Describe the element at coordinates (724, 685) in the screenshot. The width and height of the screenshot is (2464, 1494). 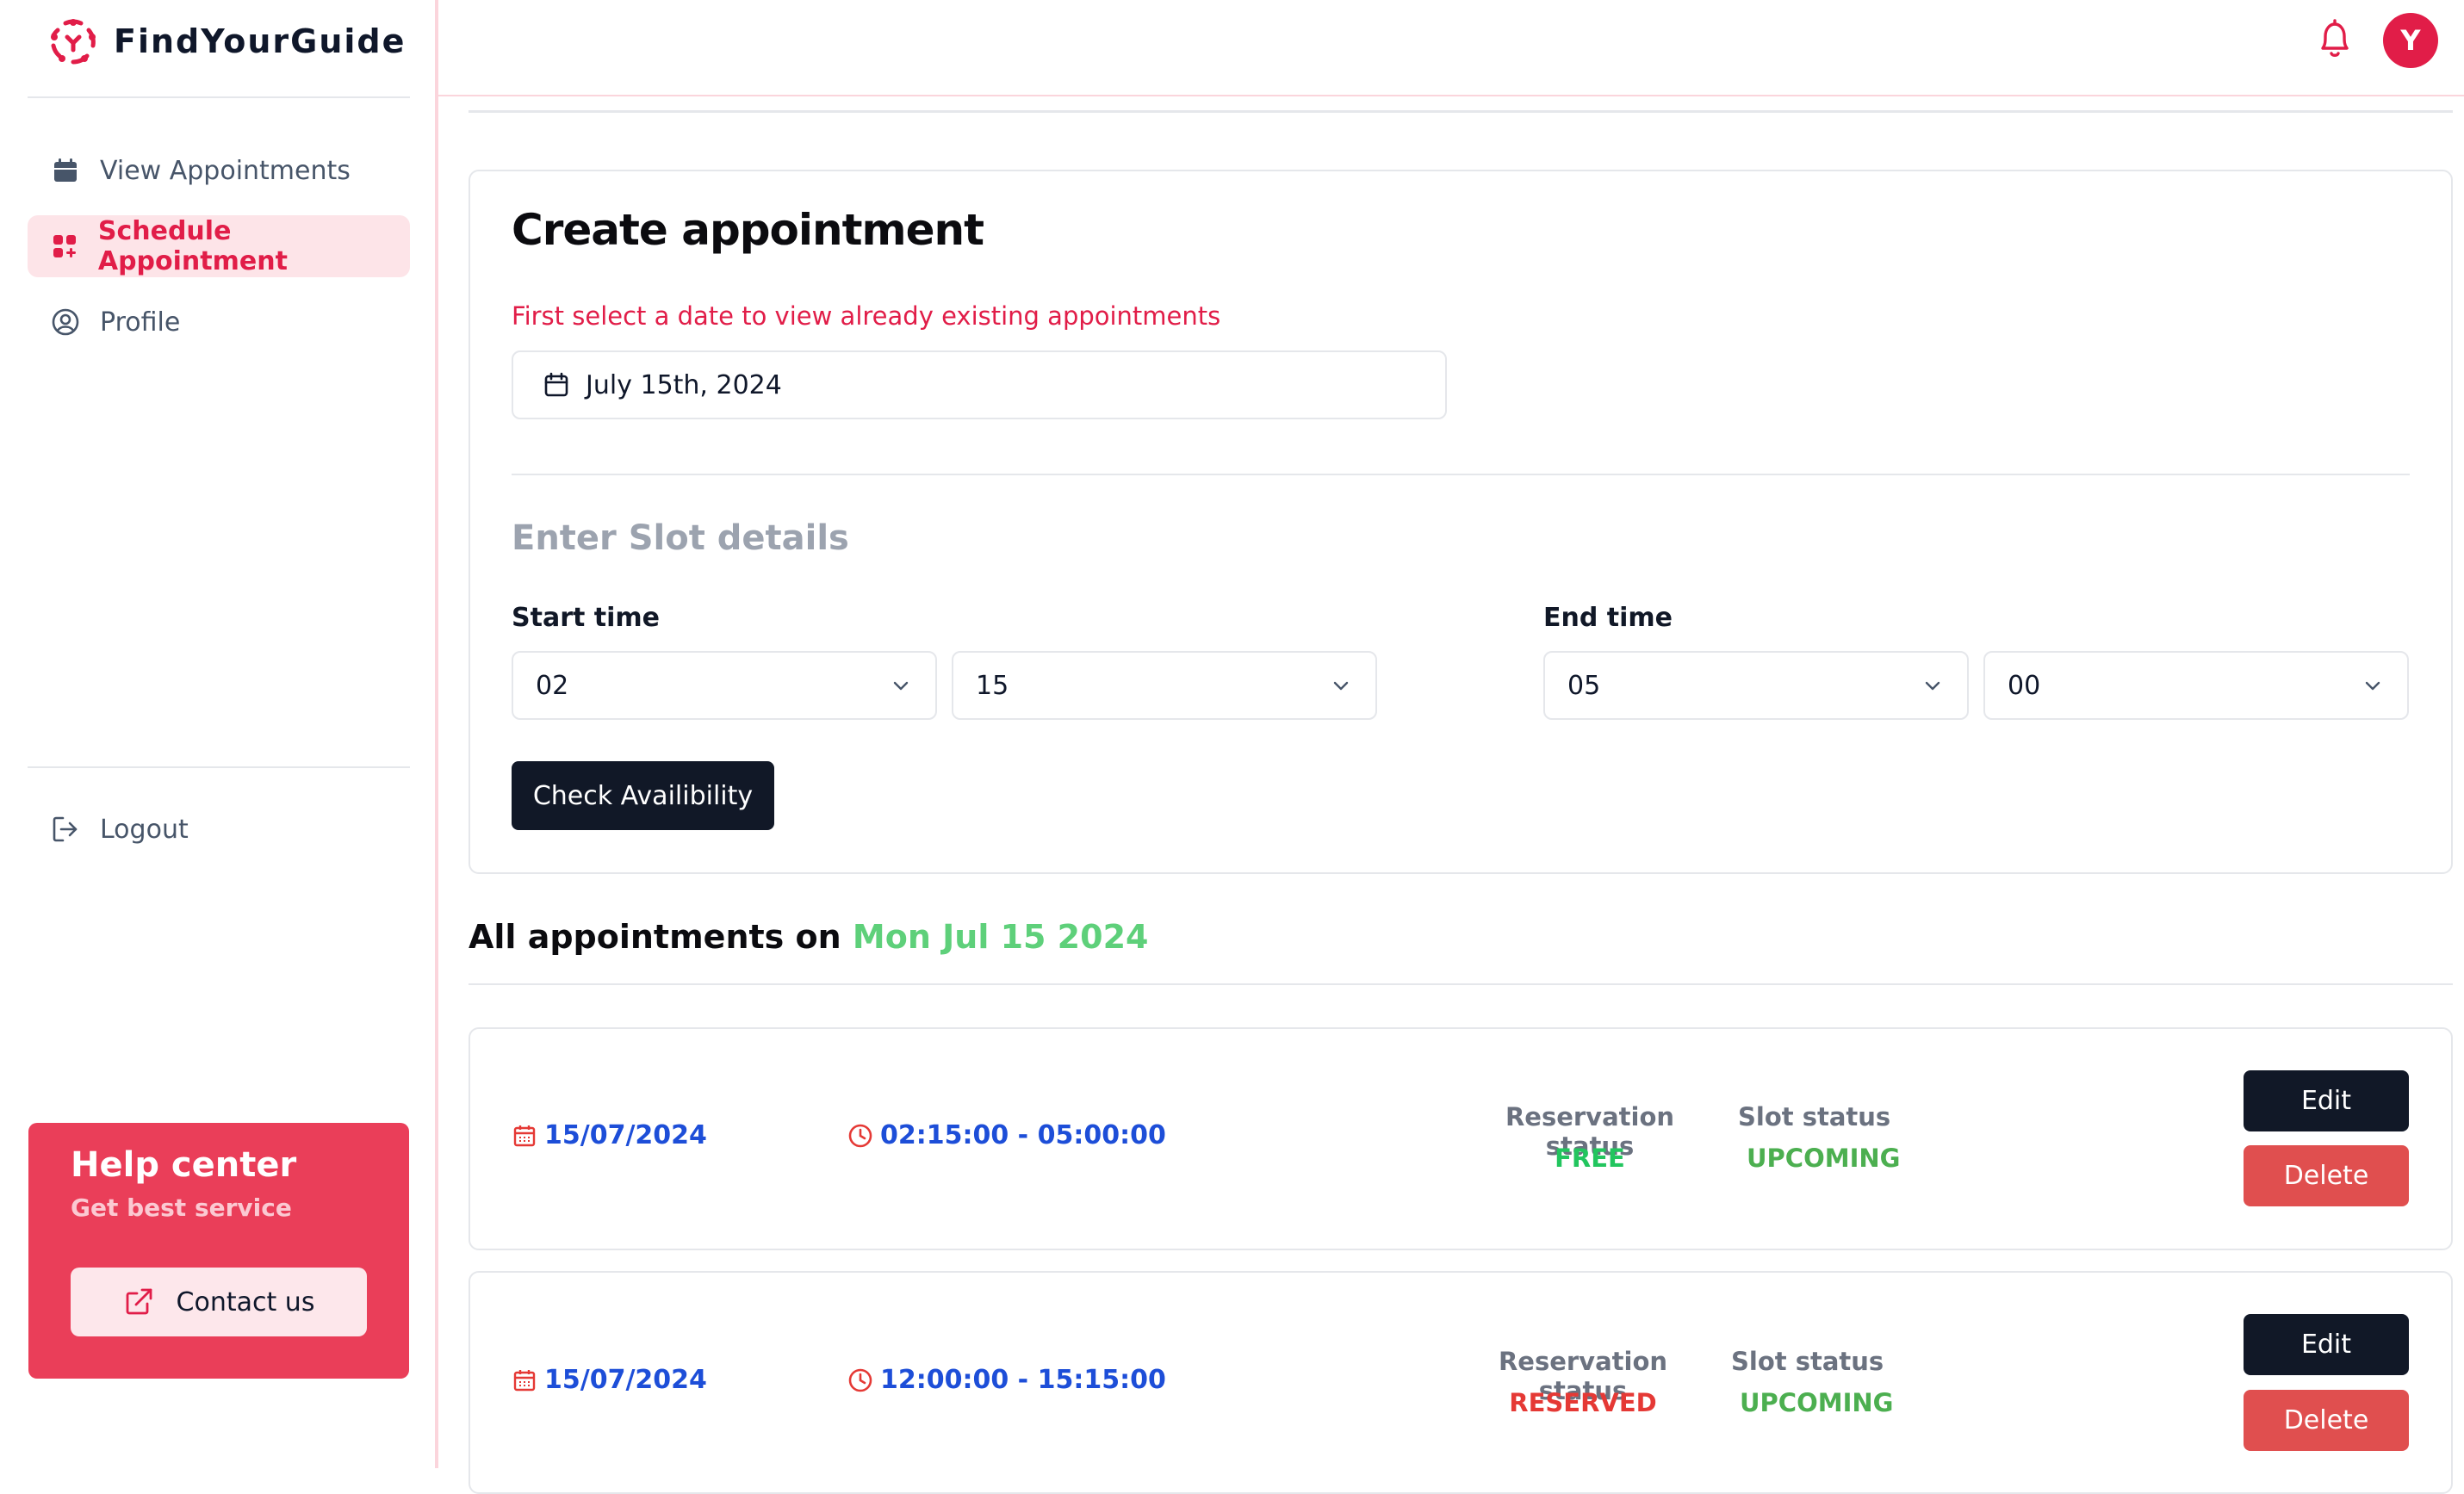
I see `start-hour-select: 02` at that location.